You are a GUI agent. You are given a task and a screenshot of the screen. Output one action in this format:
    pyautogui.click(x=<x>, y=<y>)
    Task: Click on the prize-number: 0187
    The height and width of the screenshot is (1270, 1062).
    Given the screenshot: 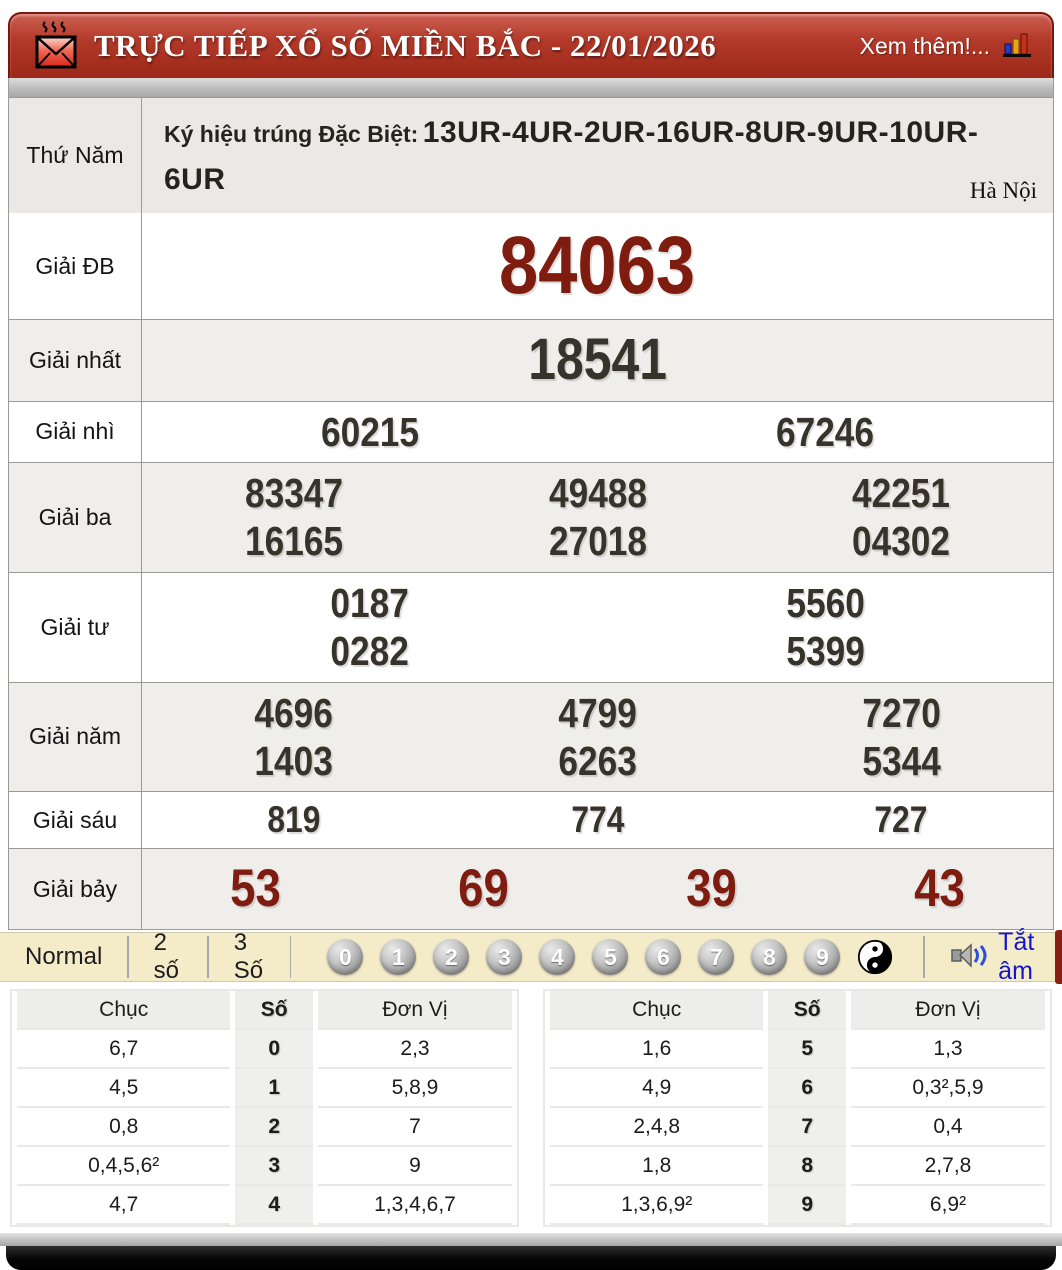 What is the action you would take?
    pyautogui.click(x=369, y=602)
    